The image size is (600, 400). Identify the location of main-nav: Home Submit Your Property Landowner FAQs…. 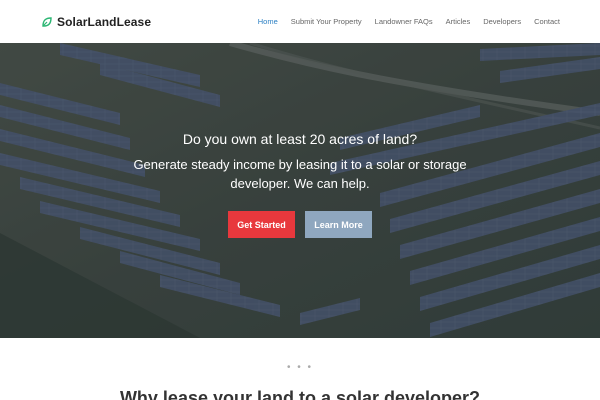
(409, 21).